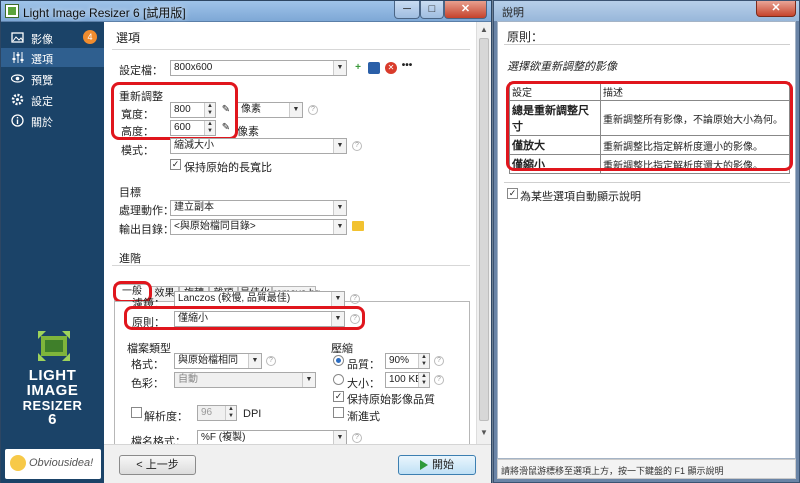 Image resolution: width=800 pixels, height=483 pixels. What do you see at coordinates (338, 360) in the screenshot?
I see `quality-radio` at bounding box center [338, 360].